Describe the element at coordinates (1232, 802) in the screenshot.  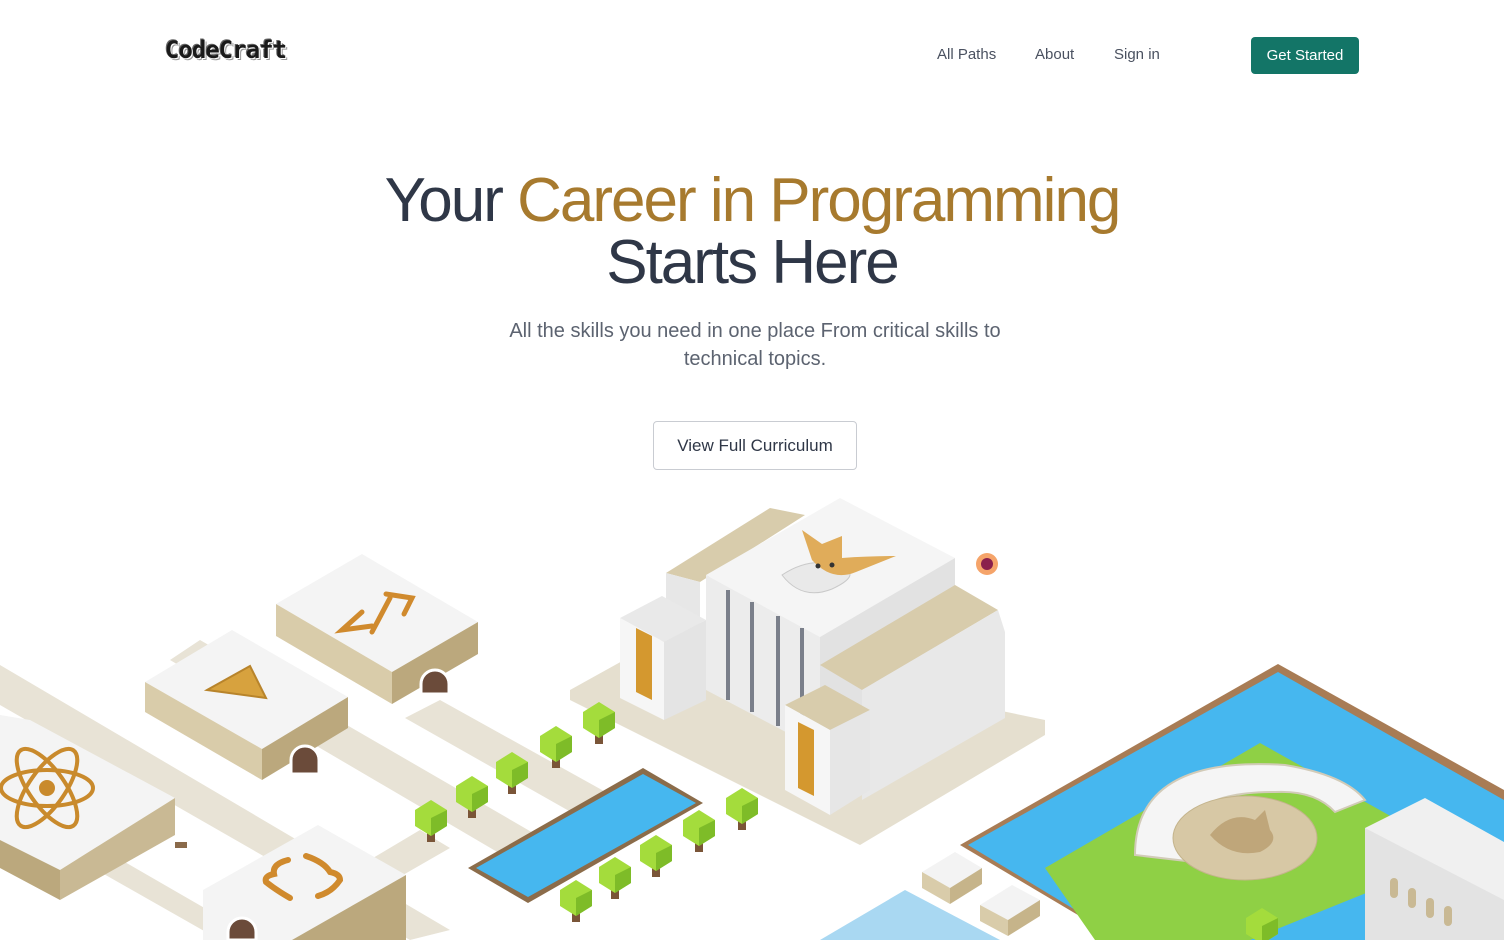
I see `stadium-island` at that location.